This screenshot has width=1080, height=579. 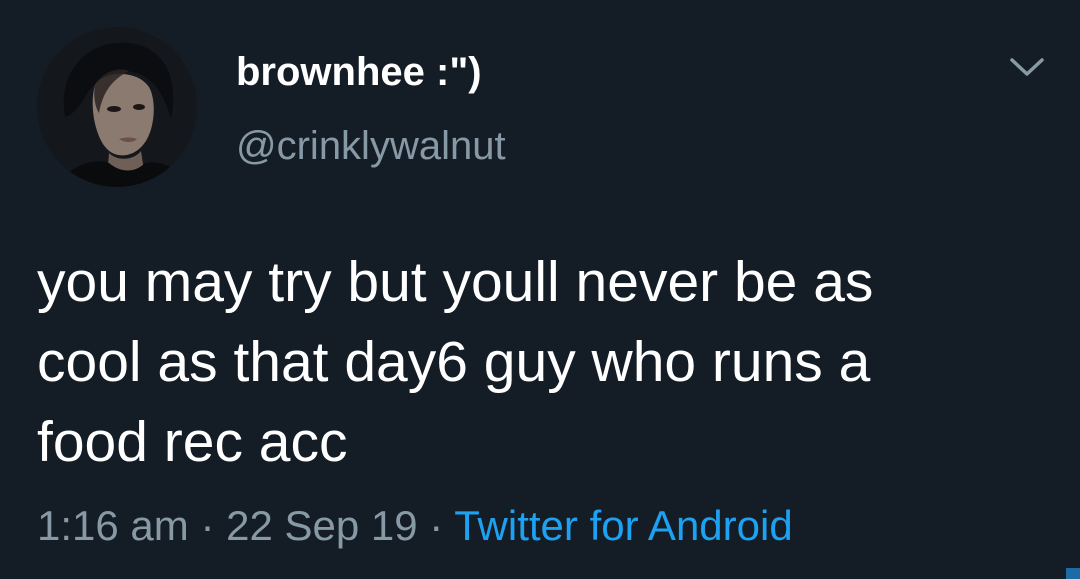 What do you see at coordinates (371, 146) in the screenshot?
I see `user-handle: @crinklywalnut` at bounding box center [371, 146].